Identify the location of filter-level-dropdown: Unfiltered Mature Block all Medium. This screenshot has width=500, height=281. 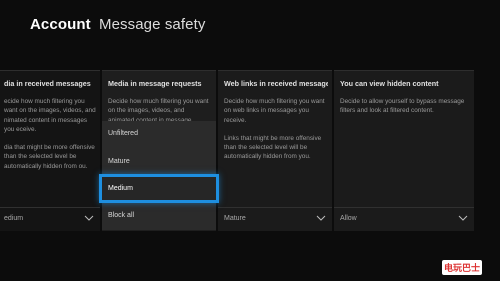
(159, 175).